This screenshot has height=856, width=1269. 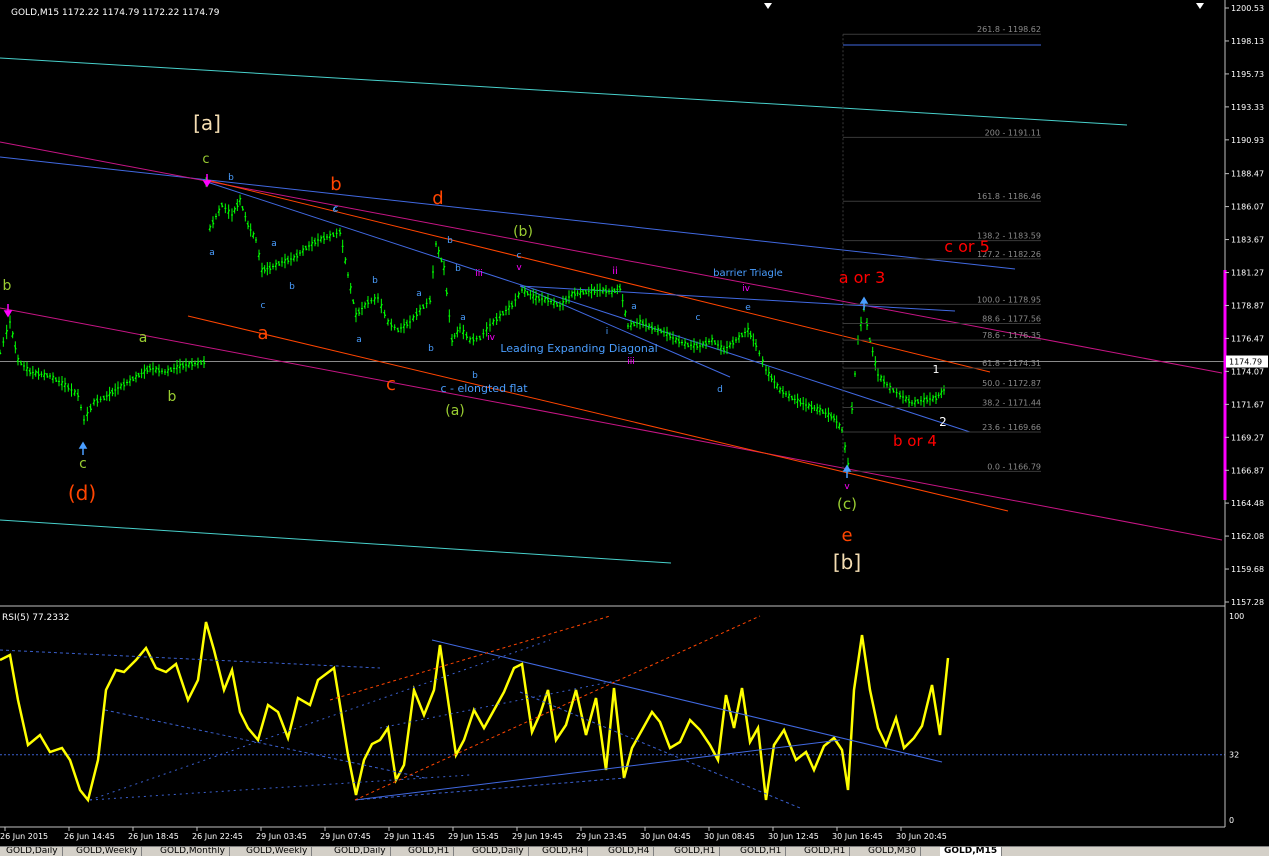 I want to click on wave-label: (c), so click(x=847, y=504).